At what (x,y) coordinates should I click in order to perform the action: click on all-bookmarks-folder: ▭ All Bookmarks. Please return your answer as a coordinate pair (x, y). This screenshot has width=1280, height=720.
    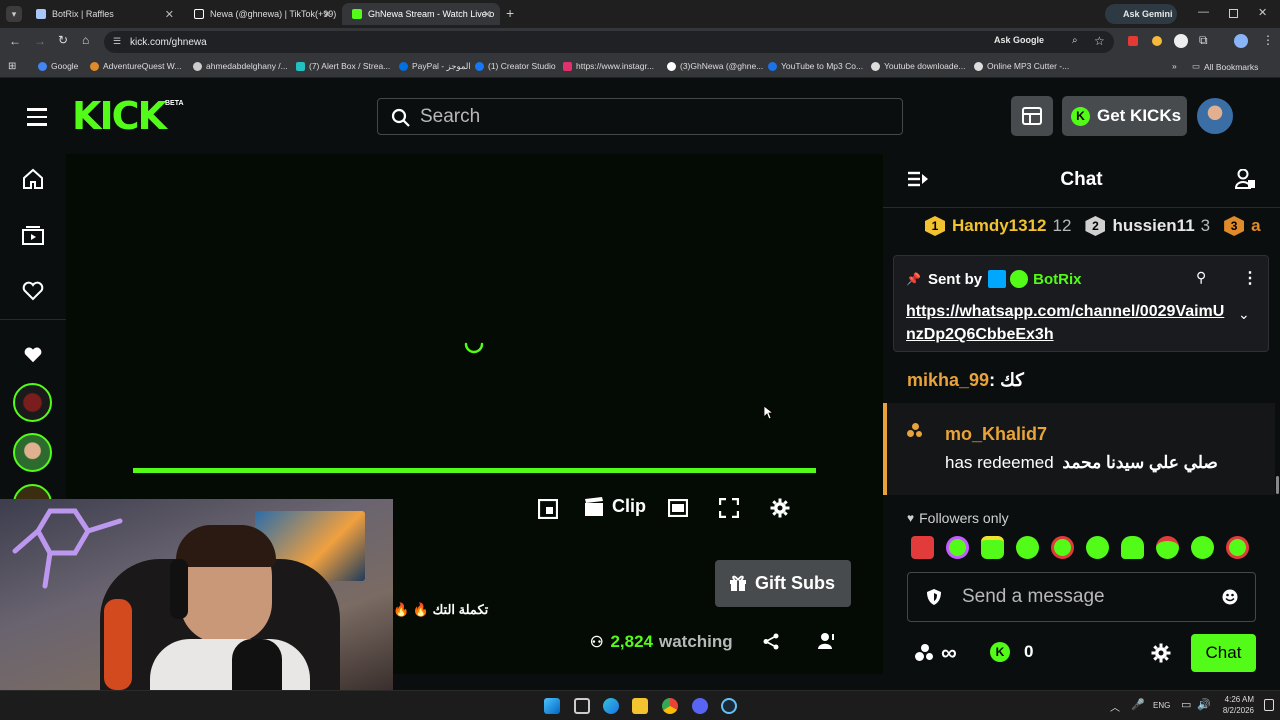
    Looking at the image, I should click on (1225, 66).